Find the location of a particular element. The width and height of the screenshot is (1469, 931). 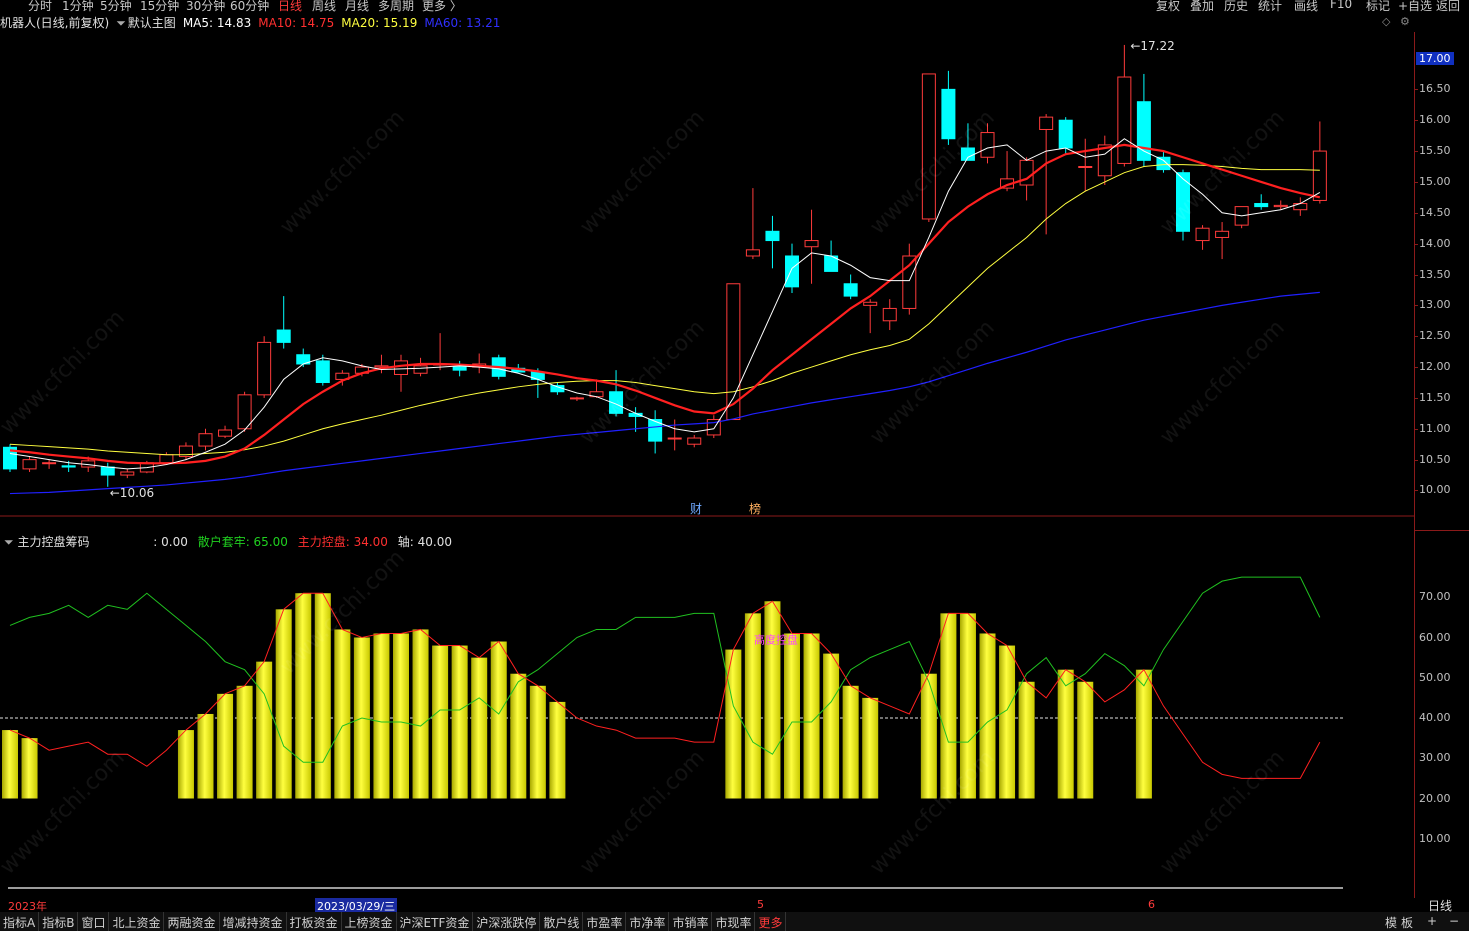

toolbar-tool-6: 标记 is located at coordinates (1378, 6).